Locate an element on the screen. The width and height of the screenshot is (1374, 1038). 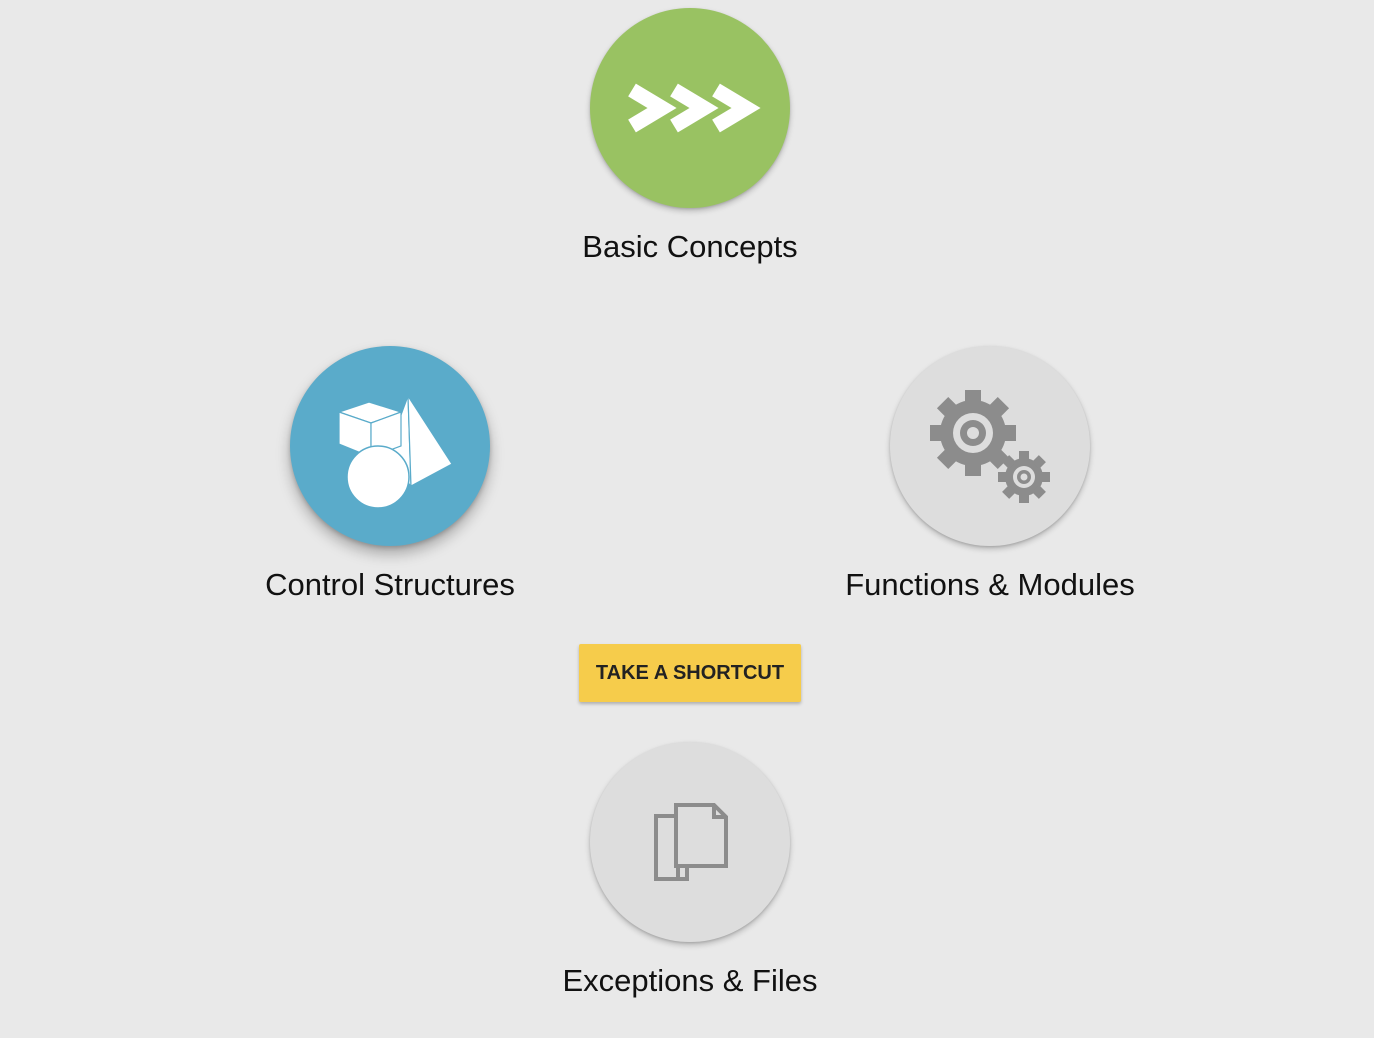
module-exceptions-files-button is located at coordinates (690, 842).